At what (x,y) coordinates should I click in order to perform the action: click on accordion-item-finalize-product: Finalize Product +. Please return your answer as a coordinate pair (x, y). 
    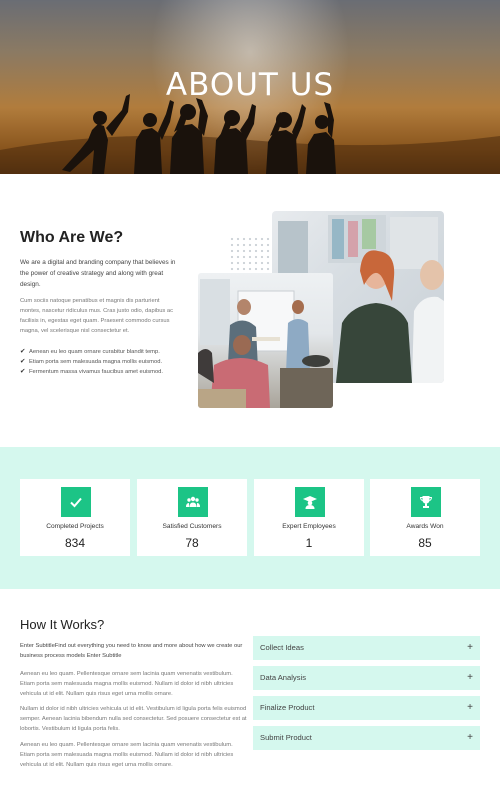
    Looking at the image, I should click on (366, 708).